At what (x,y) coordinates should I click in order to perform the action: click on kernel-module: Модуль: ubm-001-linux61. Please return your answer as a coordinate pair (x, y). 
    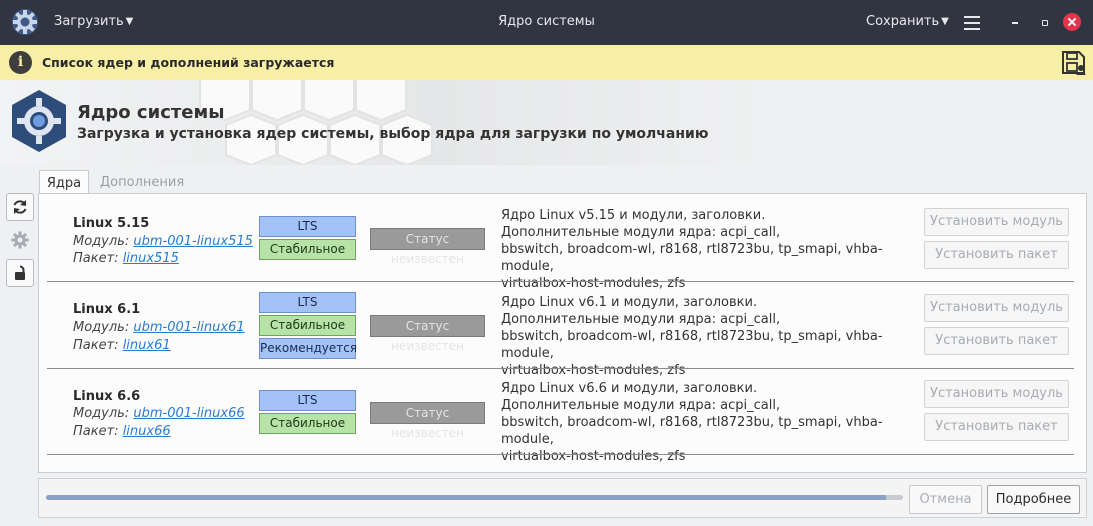
    Looking at the image, I should click on (159, 327).